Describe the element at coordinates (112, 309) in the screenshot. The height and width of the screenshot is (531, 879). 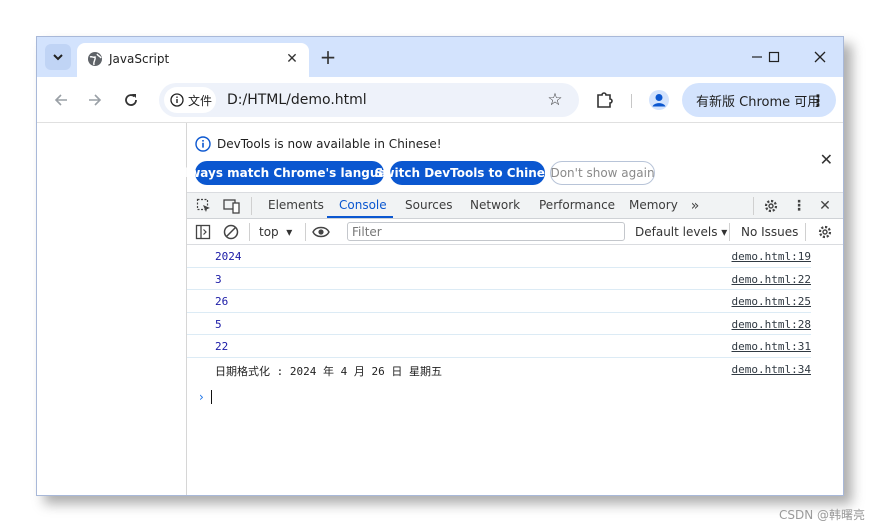
I see `page-viewport` at that location.